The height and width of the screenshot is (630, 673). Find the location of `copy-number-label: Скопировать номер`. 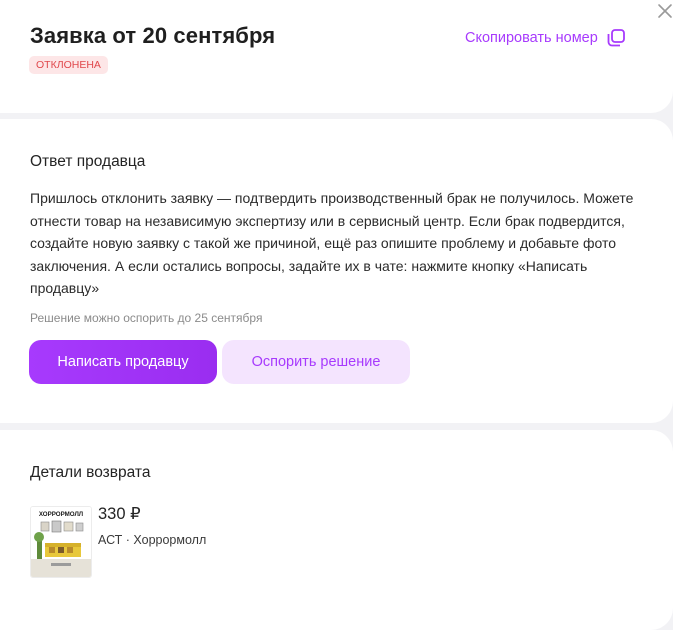

copy-number-label: Скопировать номер is located at coordinates (531, 38).